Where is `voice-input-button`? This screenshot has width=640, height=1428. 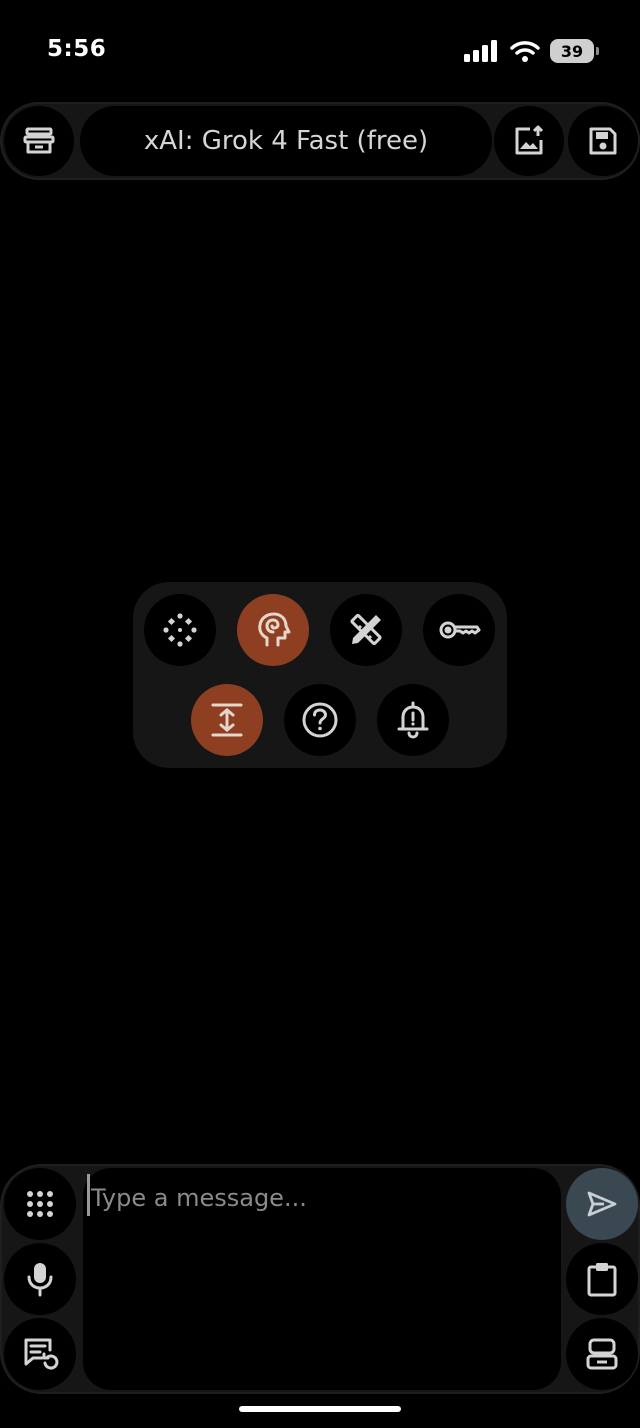
voice-input-button is located at coordinates (40, 1279).